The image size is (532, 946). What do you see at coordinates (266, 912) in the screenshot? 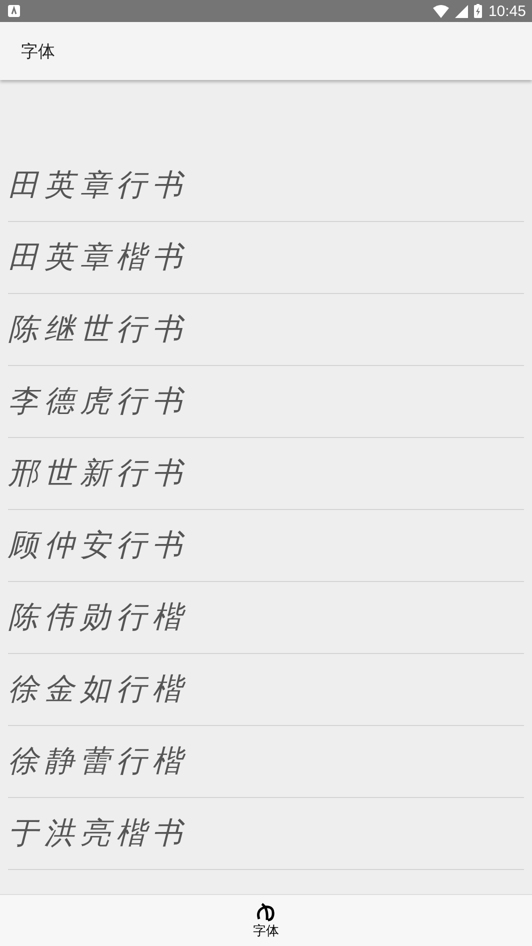
I see `brush-stroke-icon` at bounding box center [266, 912].